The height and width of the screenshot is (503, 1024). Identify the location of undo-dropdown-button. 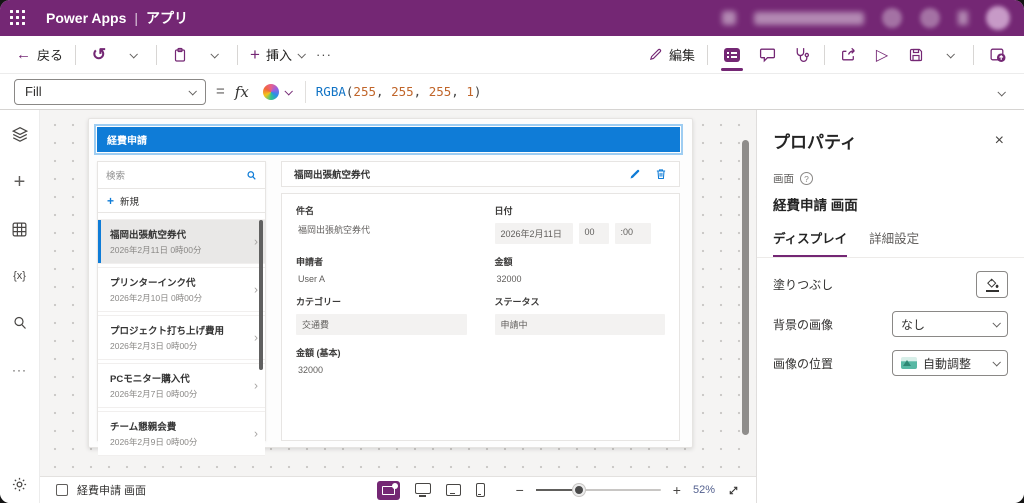
(133, 55).